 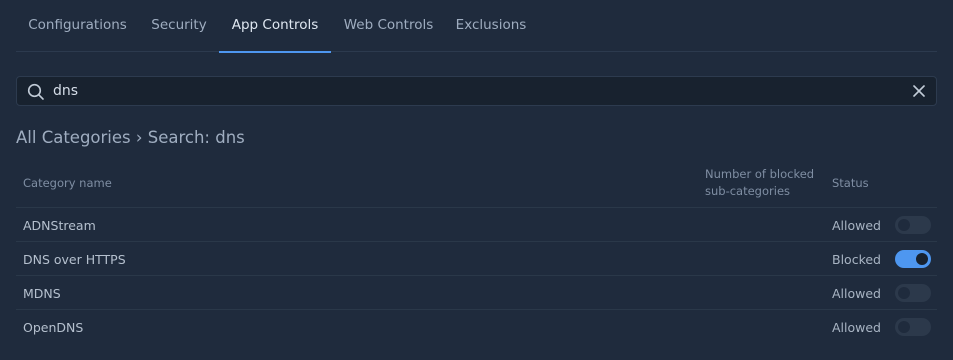 I want to click on search-input, so click(x=473, y=91).